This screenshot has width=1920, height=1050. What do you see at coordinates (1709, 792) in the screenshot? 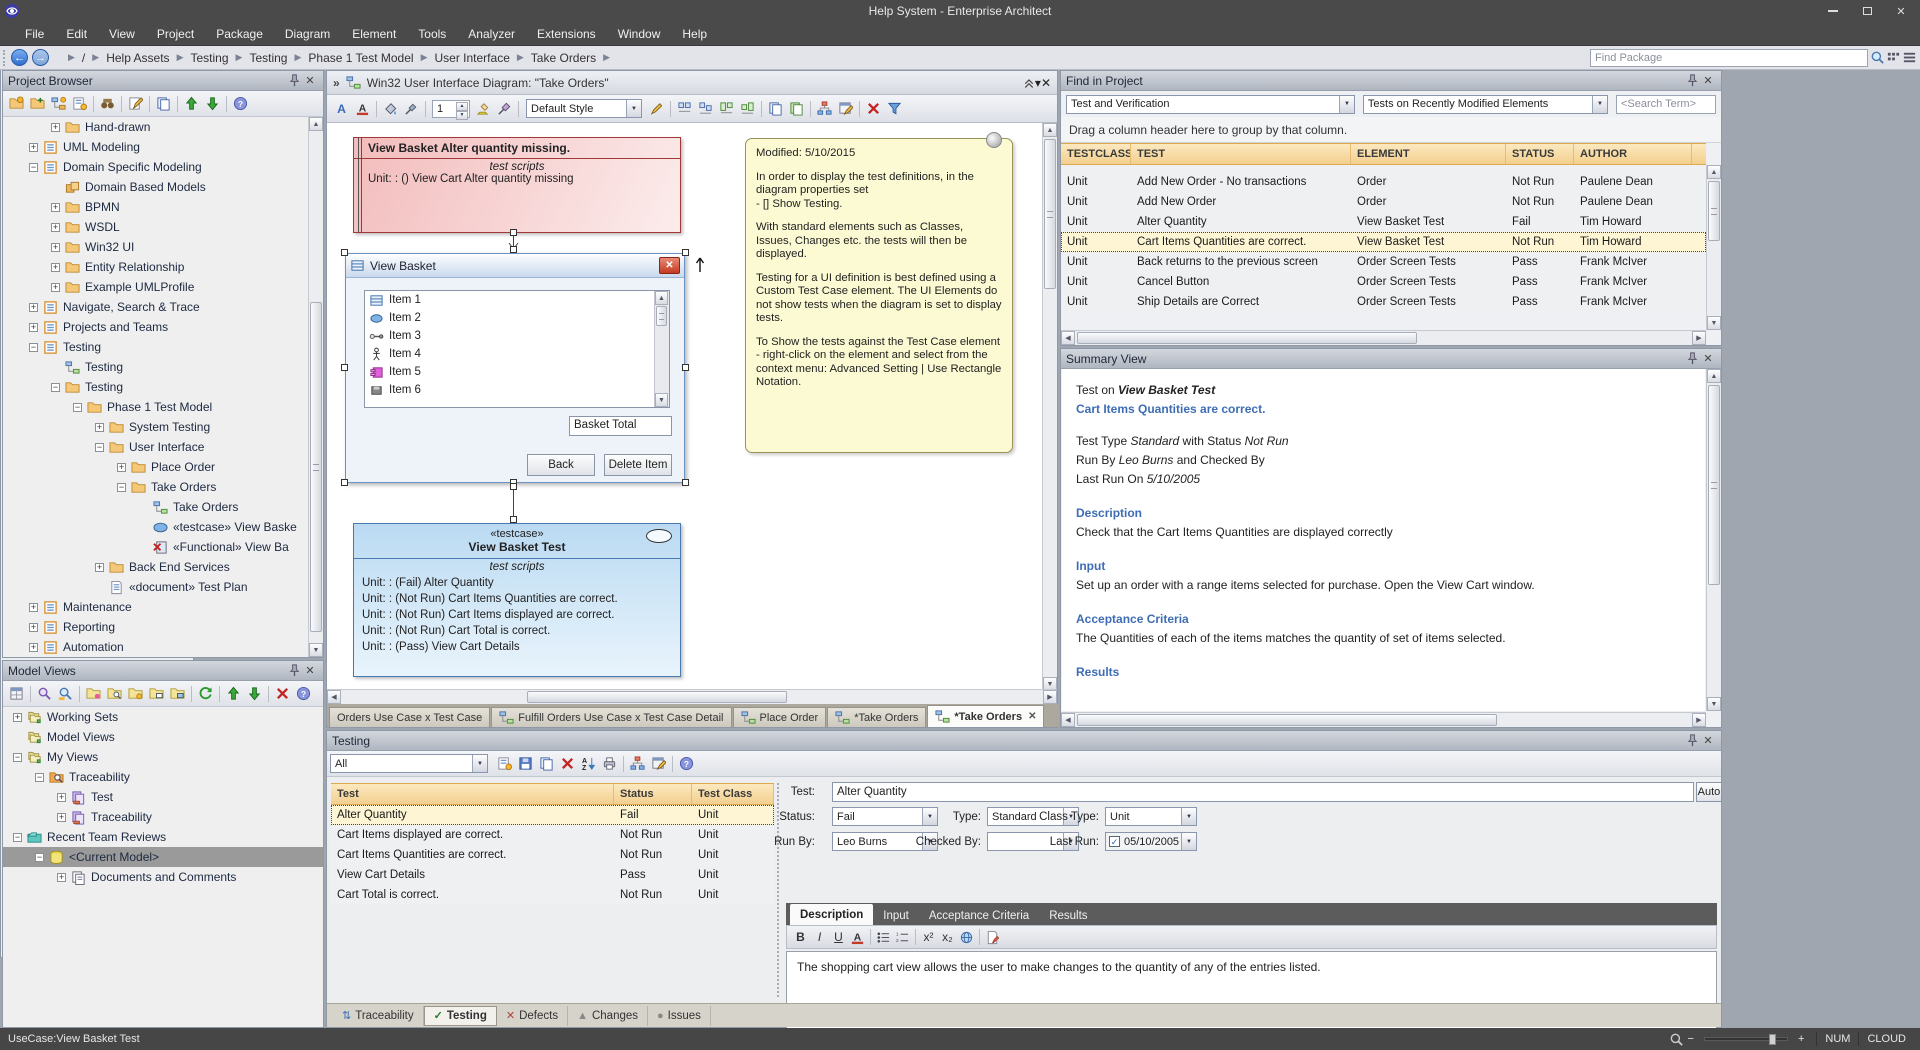
I see `auto-button: Auto` at bounding box center [1709, 792].